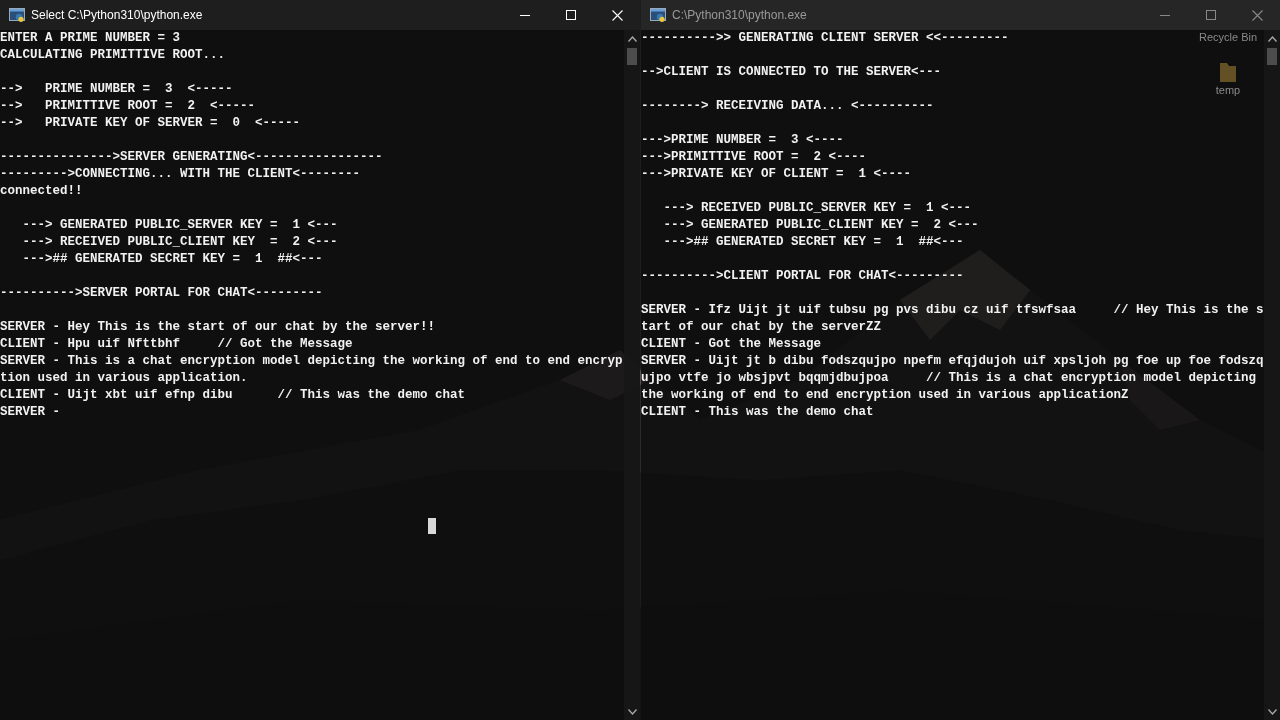 The width and height of the screenshot is (1280, 720). I want to click on console-line: SERVER - Hey This is the start of our chat by the server!!, so click(218, 327).